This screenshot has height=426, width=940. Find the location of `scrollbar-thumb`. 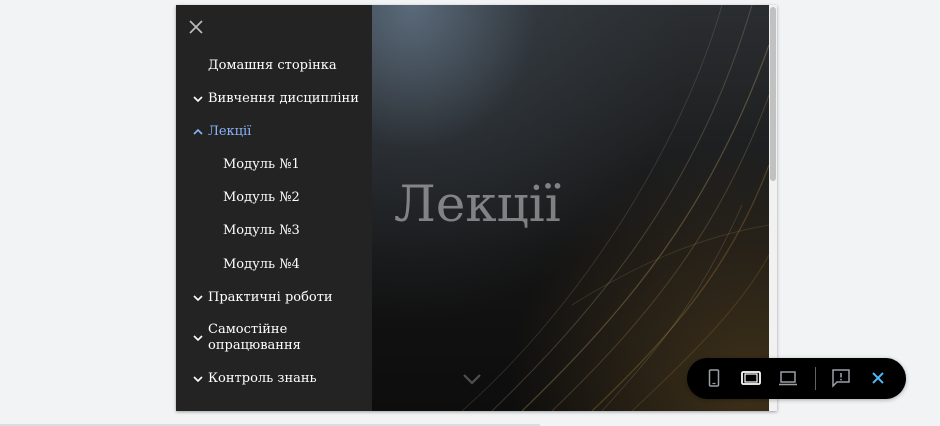

scrollbar-thumb is located at coordinates (773, 94).